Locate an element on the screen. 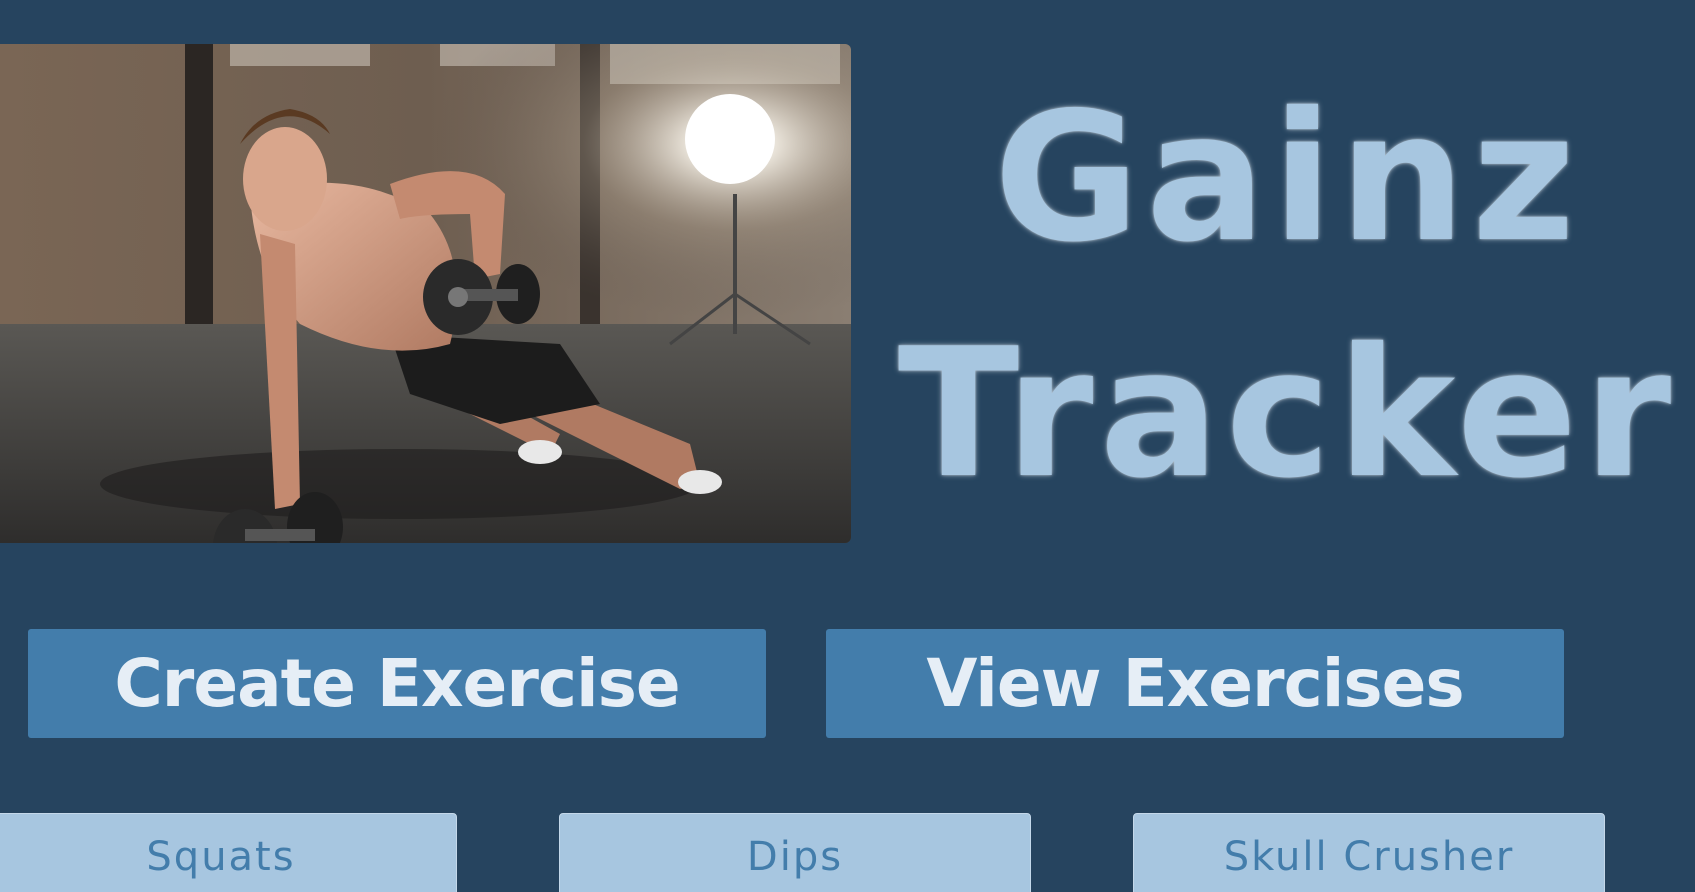 This screenshot has width=1695, height=892. view-exercises-button: View Exercises is located at coordinates (1195, 683).